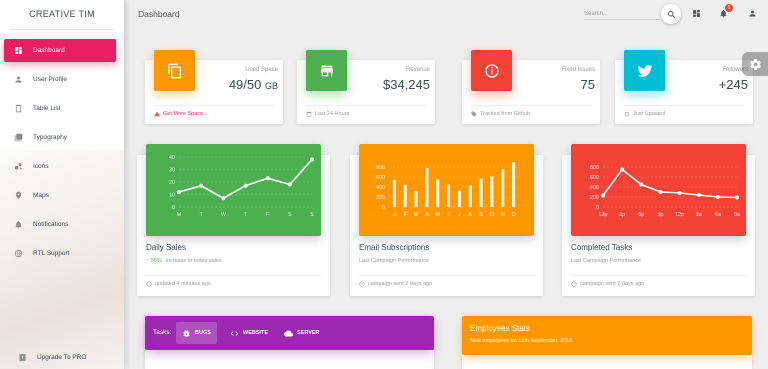  I want to click on chart-title: Daily Sales, so click(166, 247).